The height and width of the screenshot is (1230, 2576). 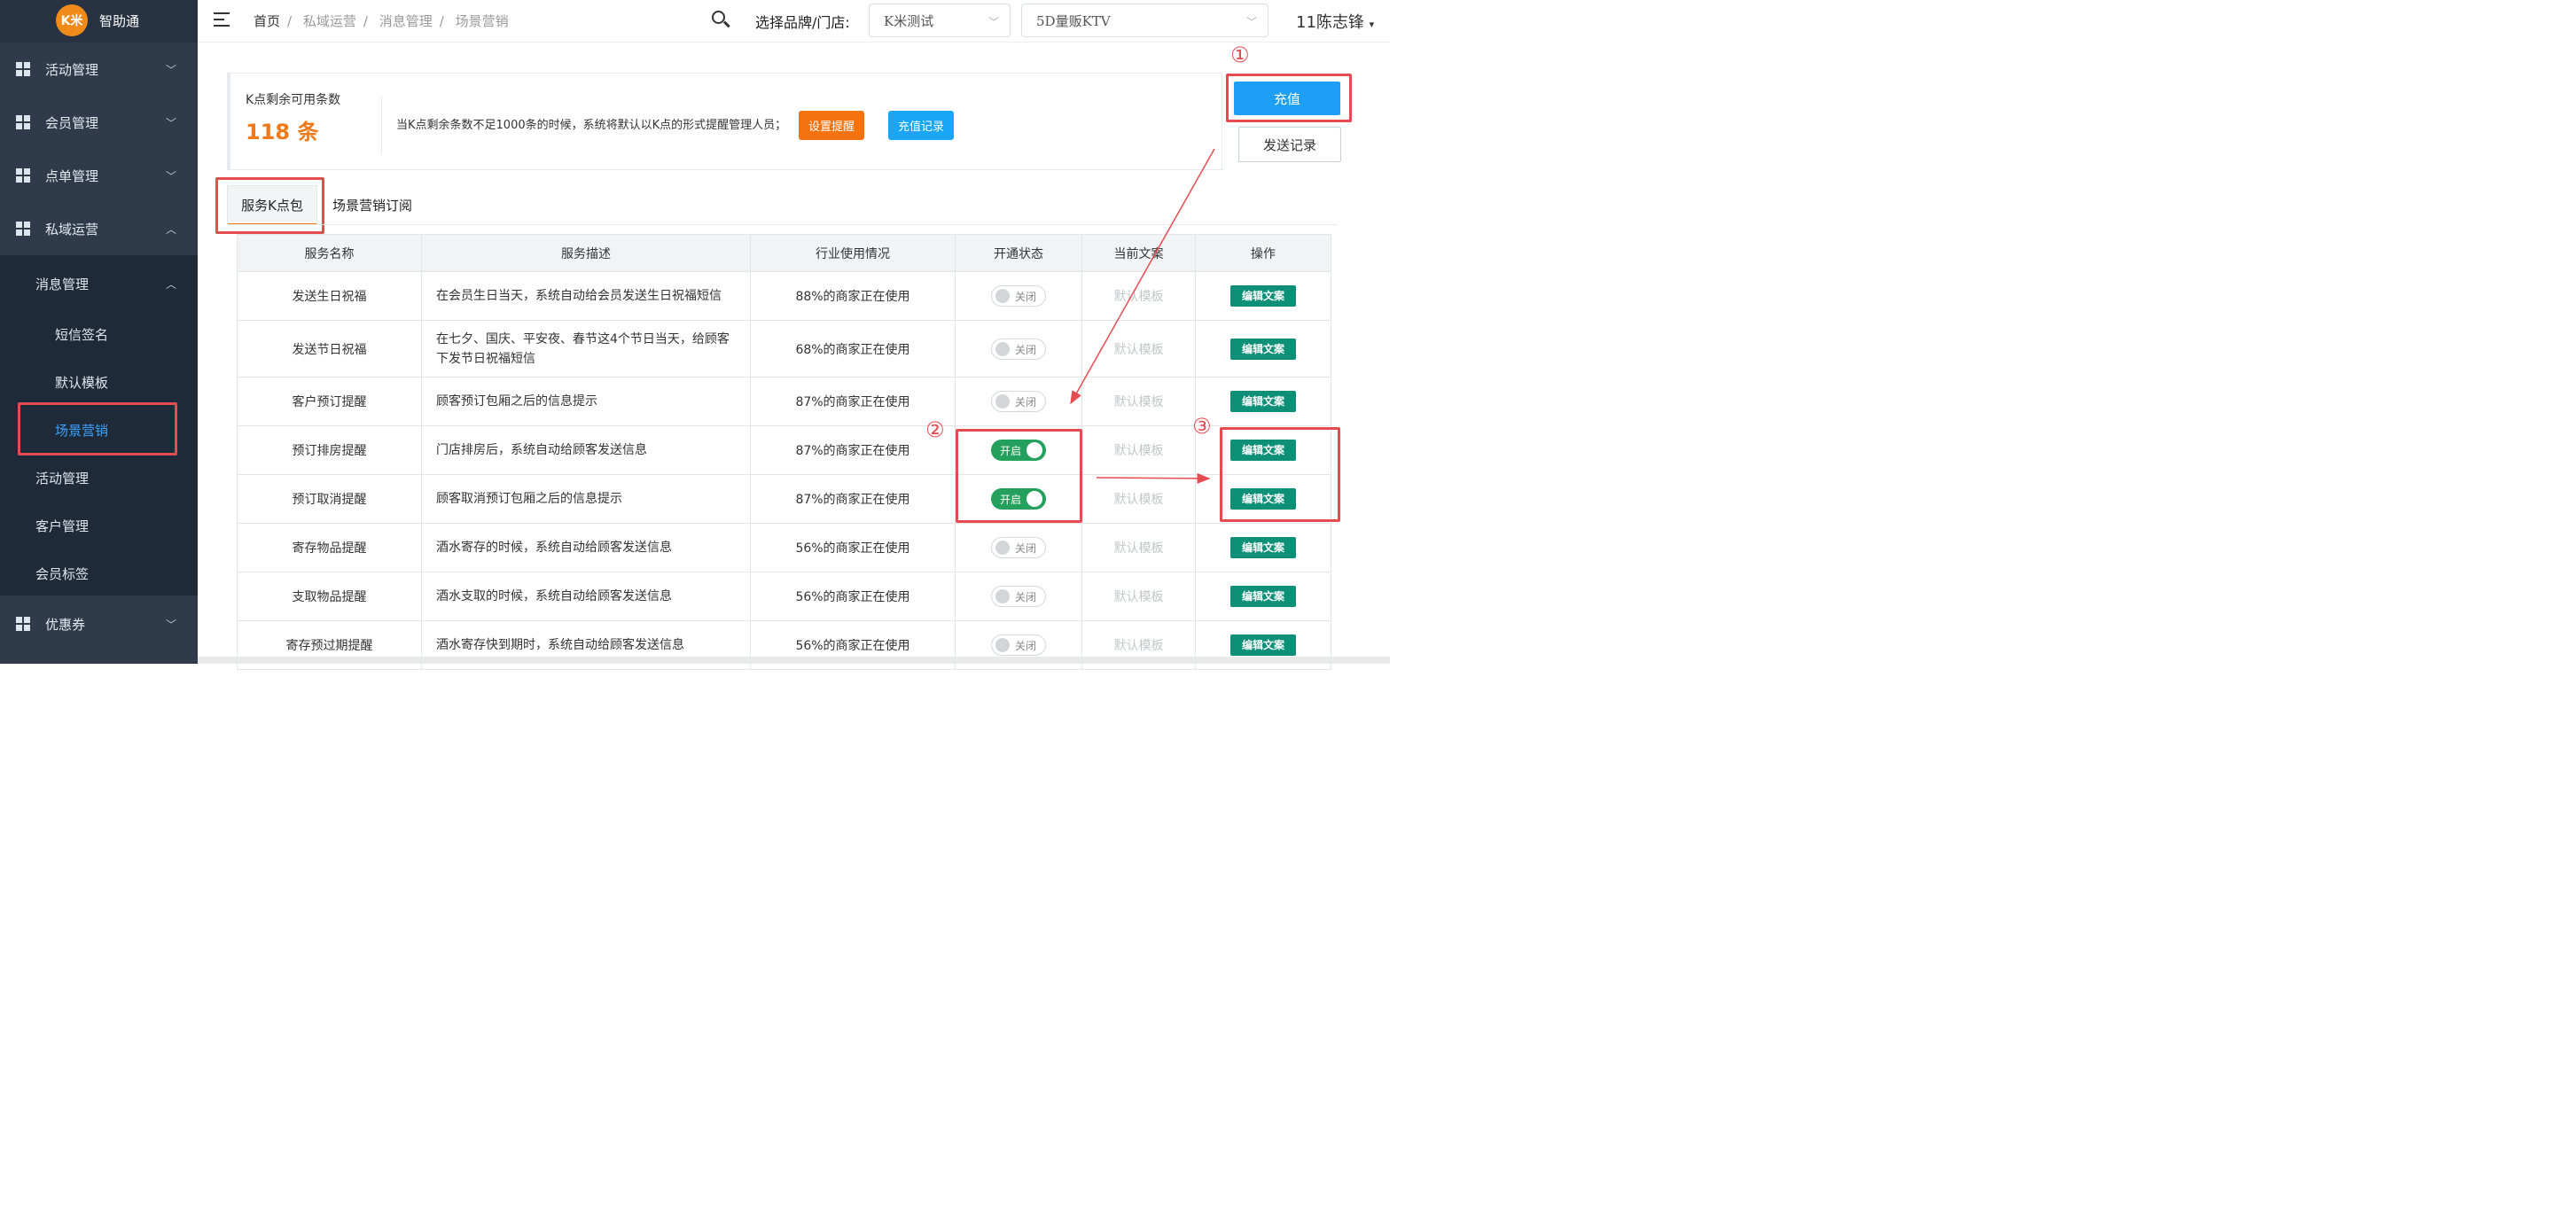 What do you see at coordinates (1153, 478) in the screenshot?
I see `arrow-to-edit` at bounding box center [1153, 478].